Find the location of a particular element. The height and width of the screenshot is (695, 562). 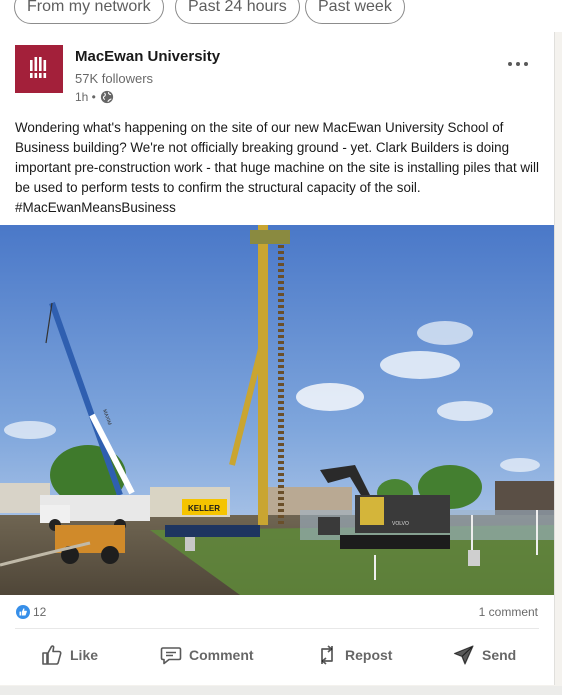

post-meta: 1h • is located at coordinates (94, 97).